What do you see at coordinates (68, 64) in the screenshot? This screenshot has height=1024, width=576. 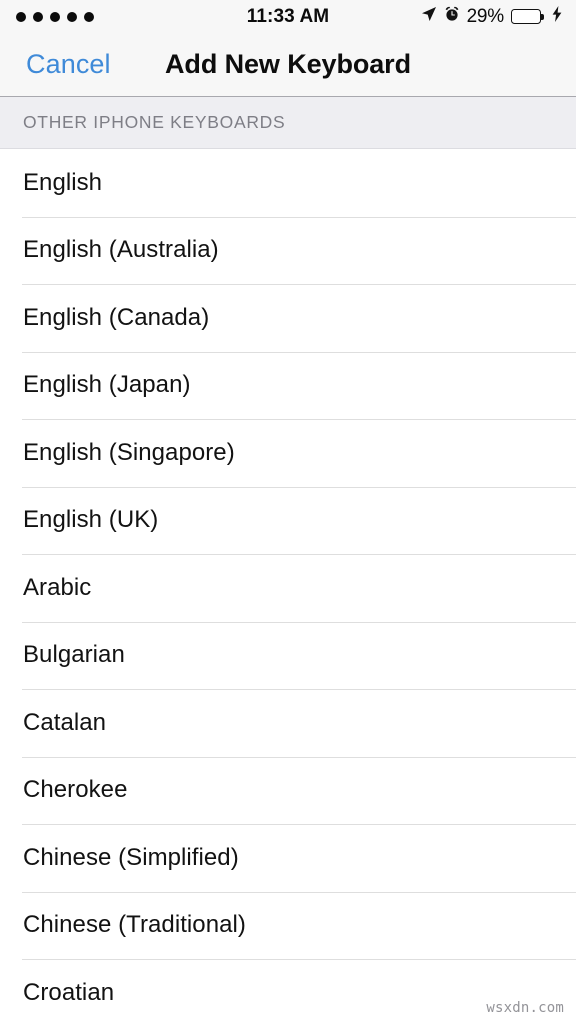 I see `cancel-button: Cancel` at bounding box center [68, 64].